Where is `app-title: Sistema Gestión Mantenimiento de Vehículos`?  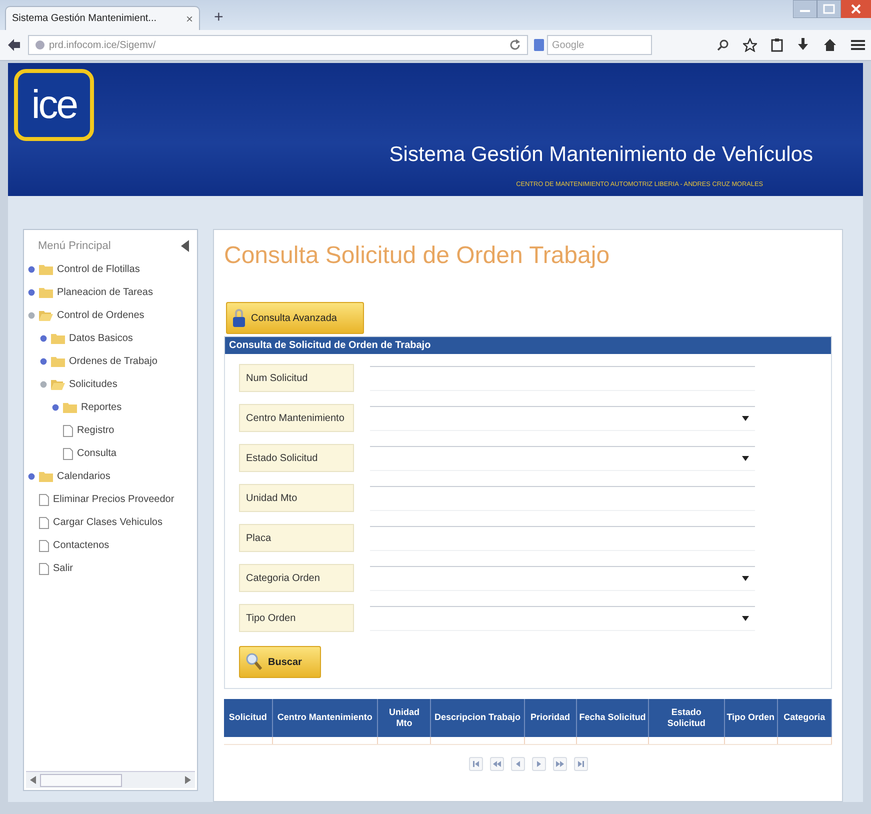
app-title: Sistema Gestión Mantenimiento de Vehículos is located at coordinates (601, 155).